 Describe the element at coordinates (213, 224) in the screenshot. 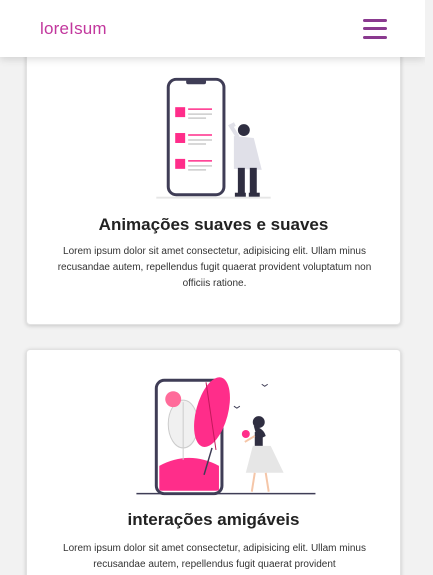

I see `card-title: Animações suaves e suaves` at that location.